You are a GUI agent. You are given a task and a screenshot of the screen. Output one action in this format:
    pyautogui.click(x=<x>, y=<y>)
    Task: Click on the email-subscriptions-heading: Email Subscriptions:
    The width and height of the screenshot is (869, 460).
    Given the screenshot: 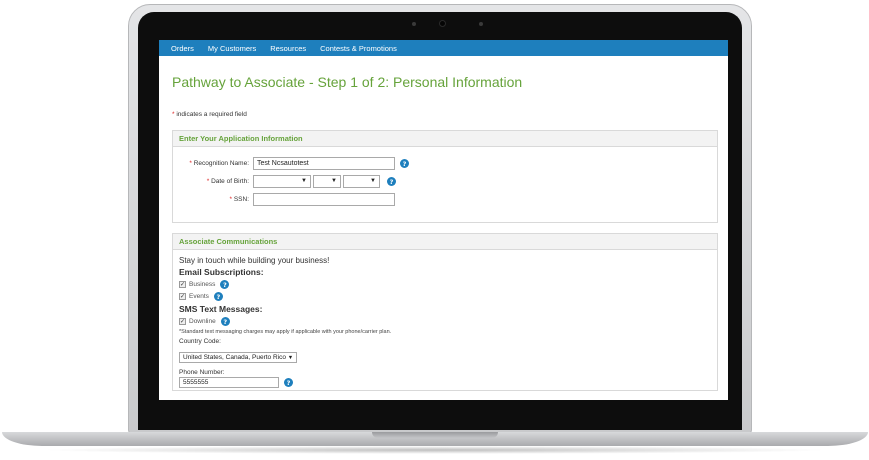 What is the action you would take?
    pyautogui.click(x=221, y=272)
    